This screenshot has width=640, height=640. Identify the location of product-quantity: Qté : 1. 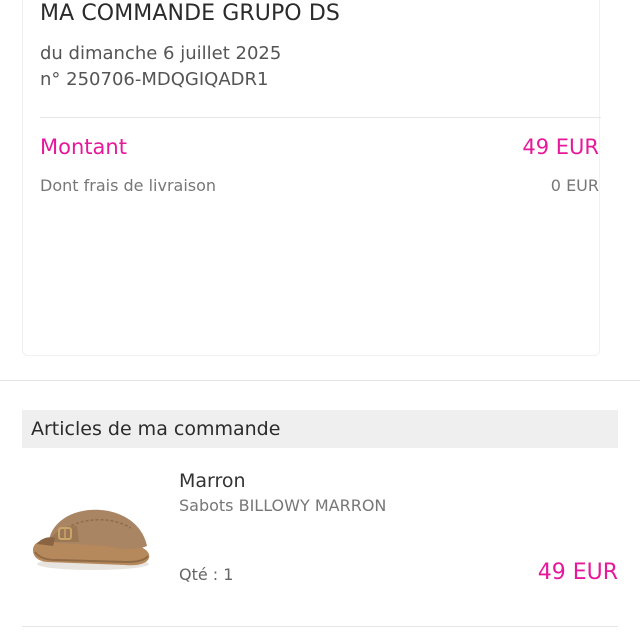
(206, 574).